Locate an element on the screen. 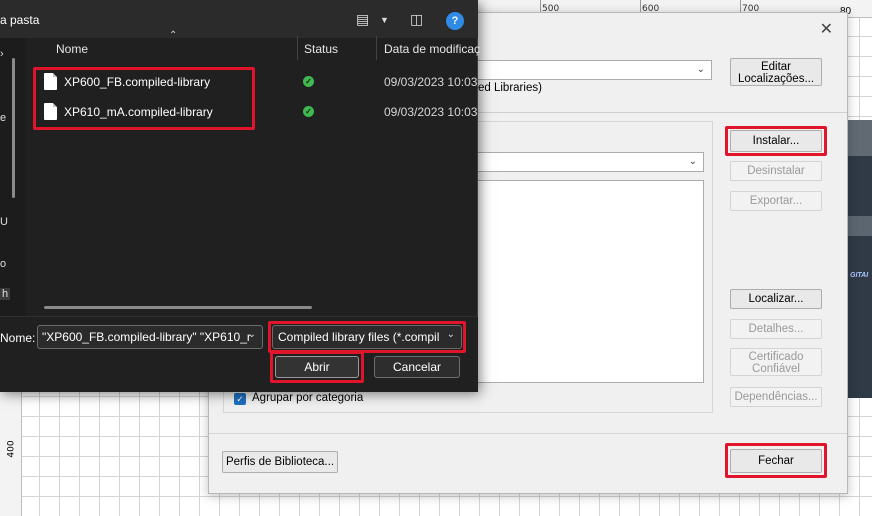 The image size is (872, 516). open-button: Abrir is located at coordinates (317, 367).